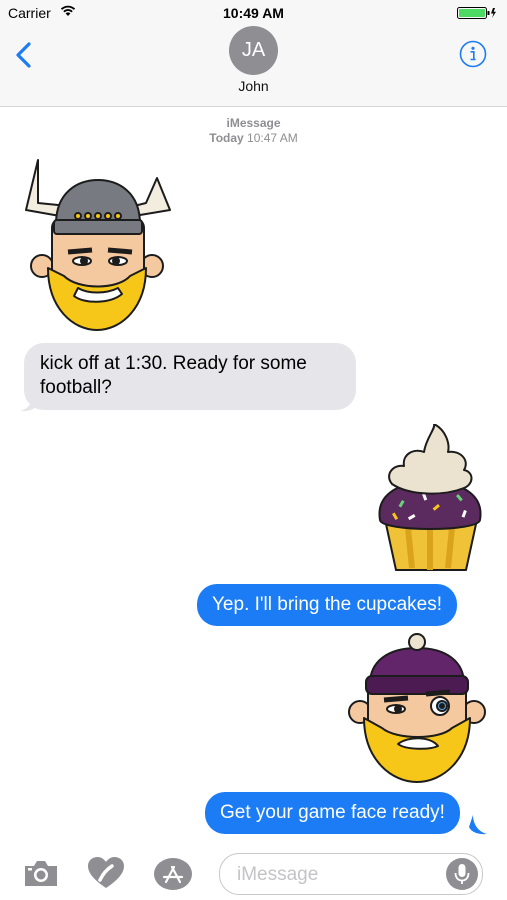 This screenshot has width=507, height=900. I want to click on contact-avatar: JA, so click(253, 50).